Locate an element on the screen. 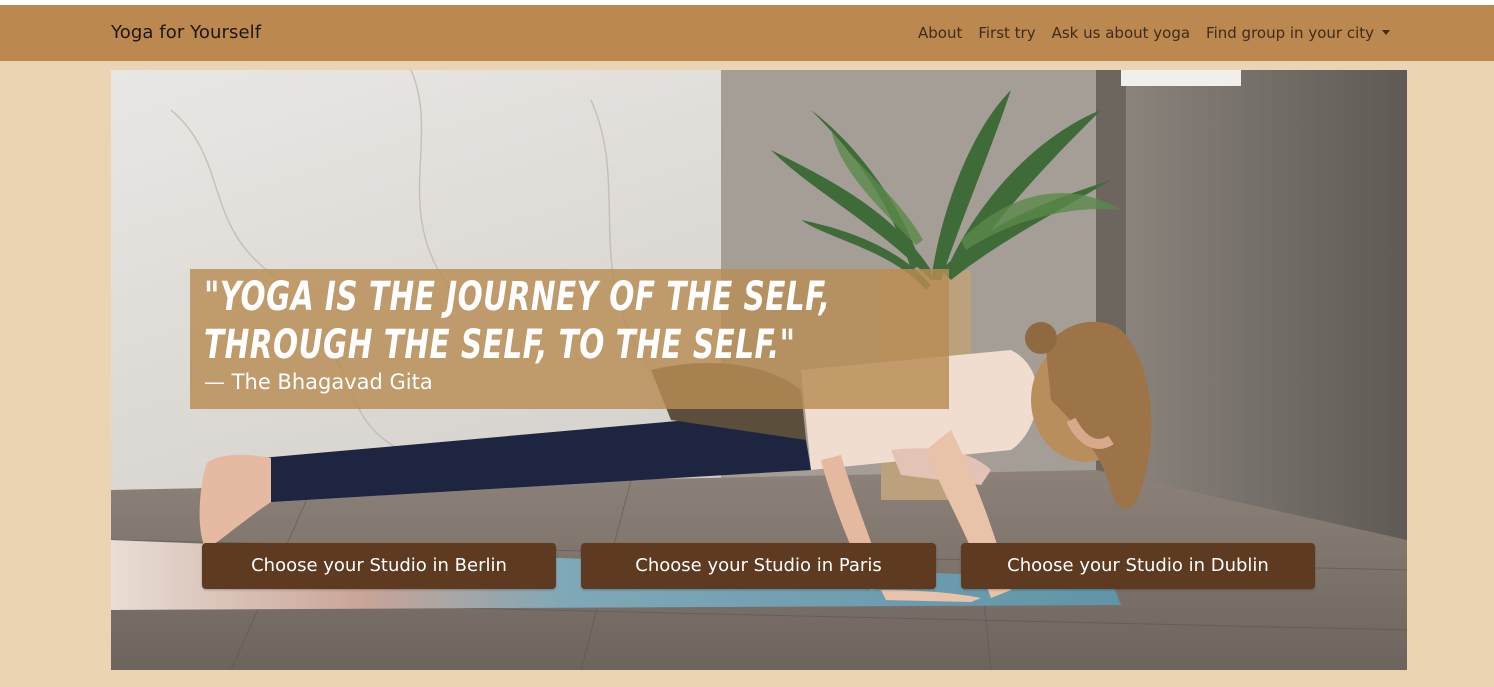 Image resolution: width=1494 pixels, height=687 pixels. quote-author: — The Bhagavad Gita is located at coordinates (318, 382).